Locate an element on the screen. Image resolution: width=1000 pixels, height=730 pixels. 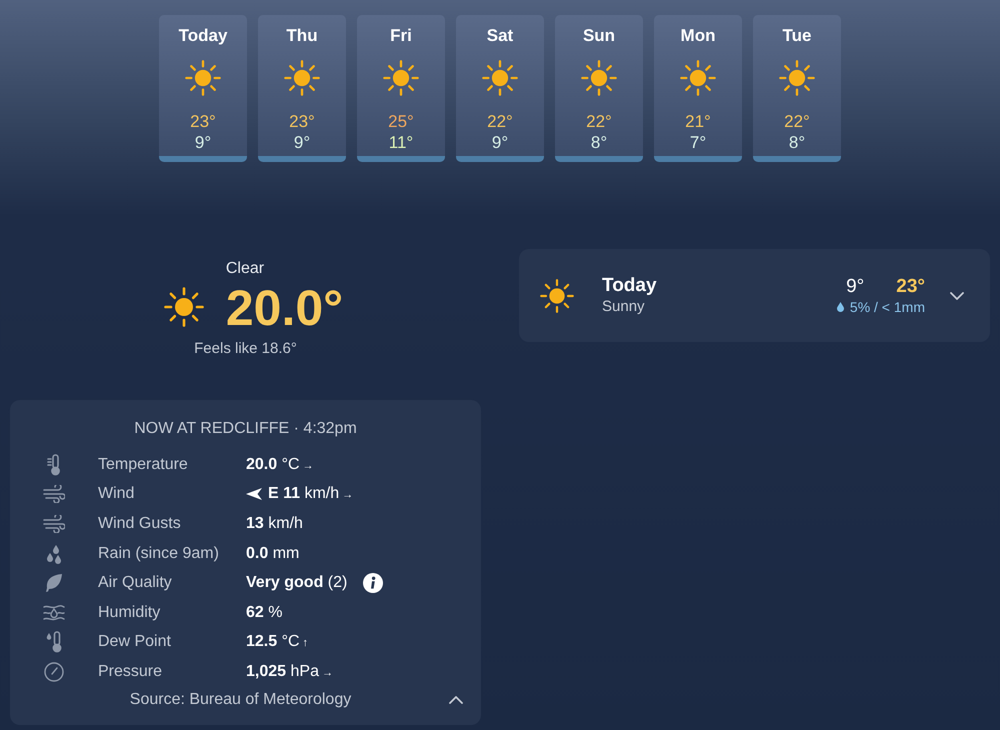
forecast-day-card: Thu 23° 9° is located at coordinates (302, 88).